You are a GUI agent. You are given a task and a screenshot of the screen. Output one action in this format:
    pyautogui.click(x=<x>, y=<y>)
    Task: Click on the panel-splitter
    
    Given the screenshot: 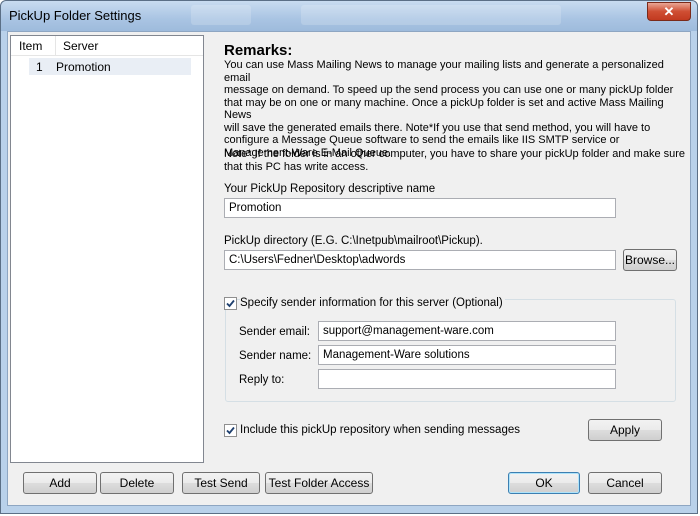 What is the action you would take?
    pyautogui.click(x=206, y=249)
    